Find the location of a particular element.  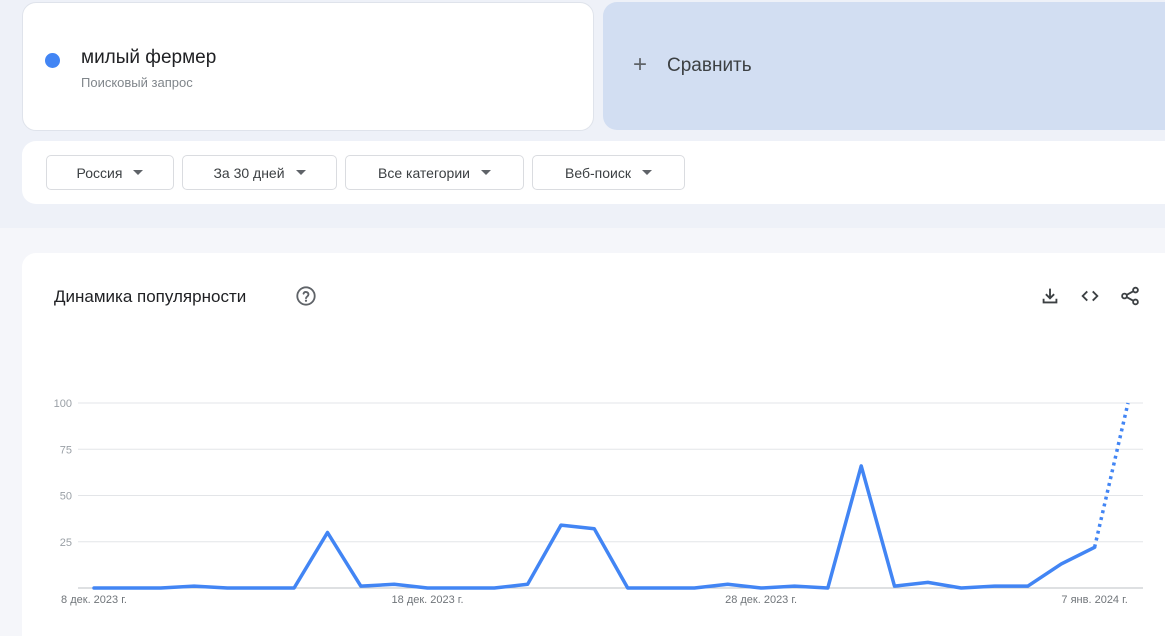

time-range-filter: За 30 дней is located at coordinates (259, 172).